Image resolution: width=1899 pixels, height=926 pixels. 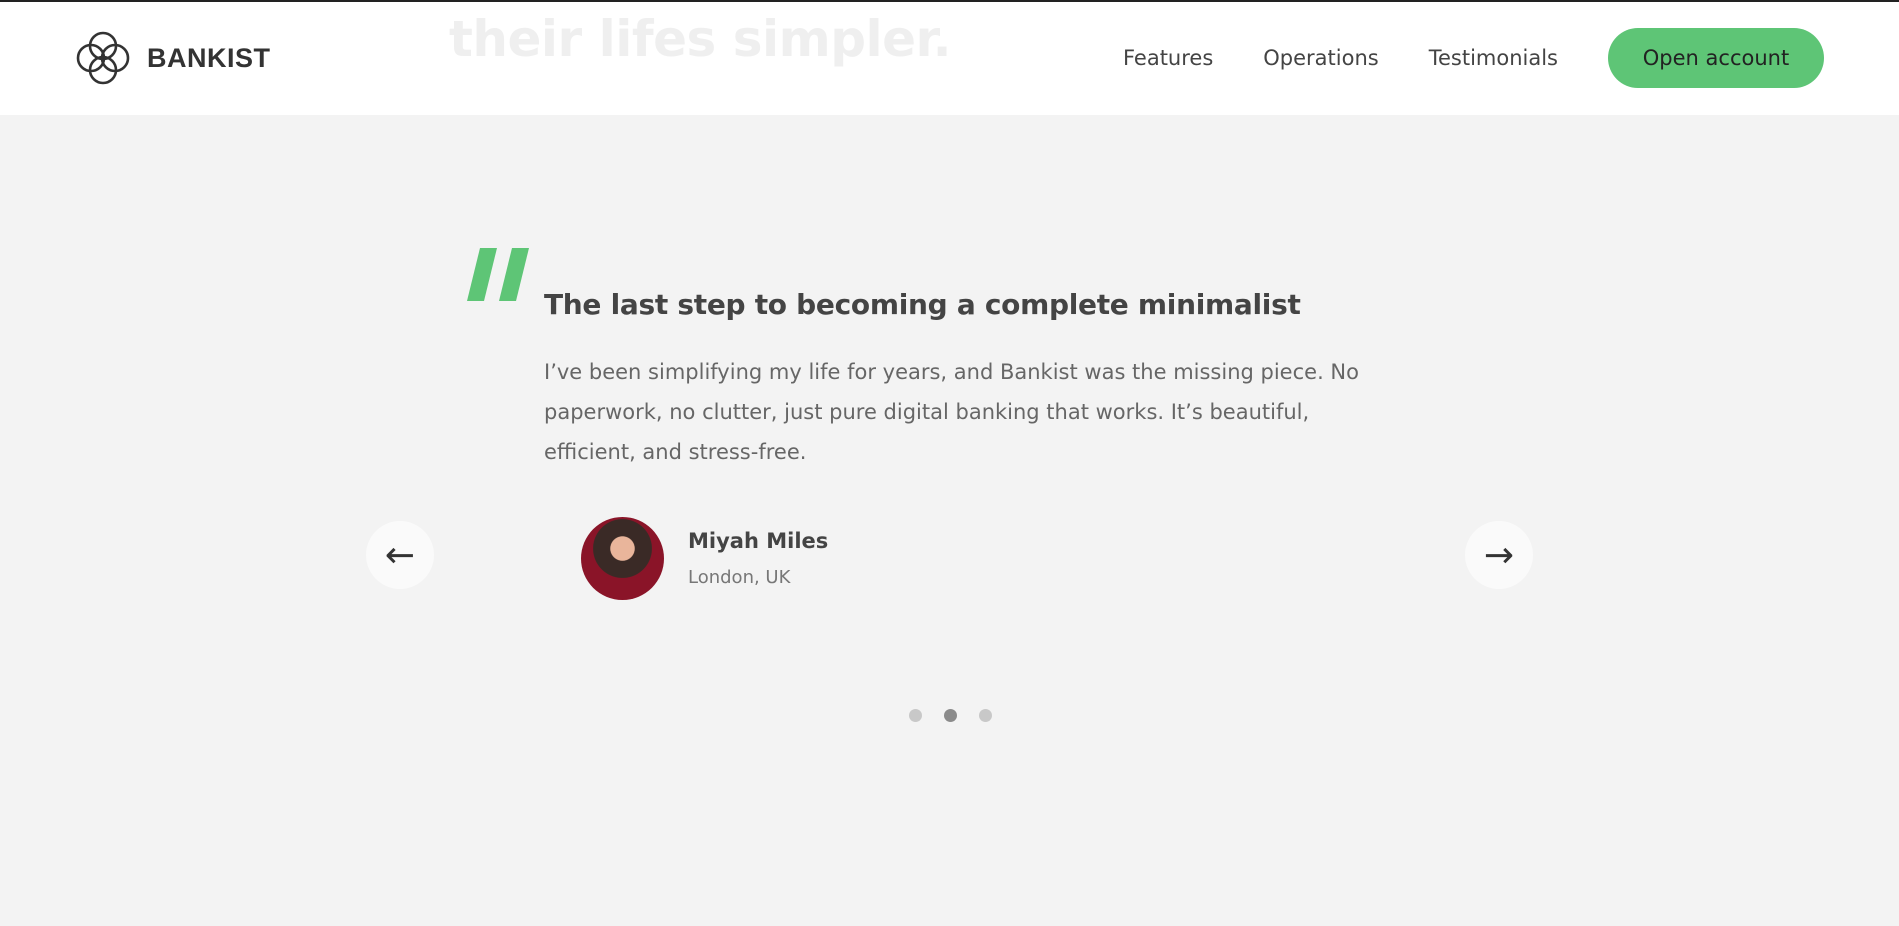 What do you see at coordinates (209, 57) in the screenshot?
I see `logo-text: BANKIST` at bounding box center [209, 57].